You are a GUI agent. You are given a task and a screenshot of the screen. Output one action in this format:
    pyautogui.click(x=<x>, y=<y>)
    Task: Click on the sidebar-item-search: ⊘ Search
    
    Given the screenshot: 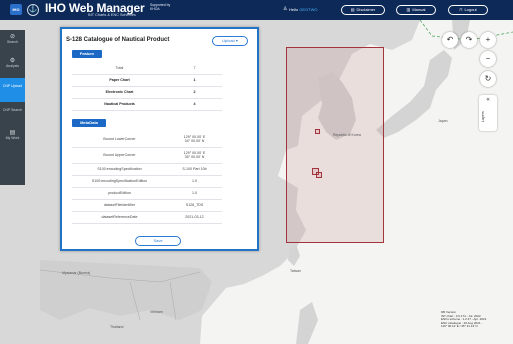 What is the action you would take?
    pyautogui.click(x=12, y=42)
    